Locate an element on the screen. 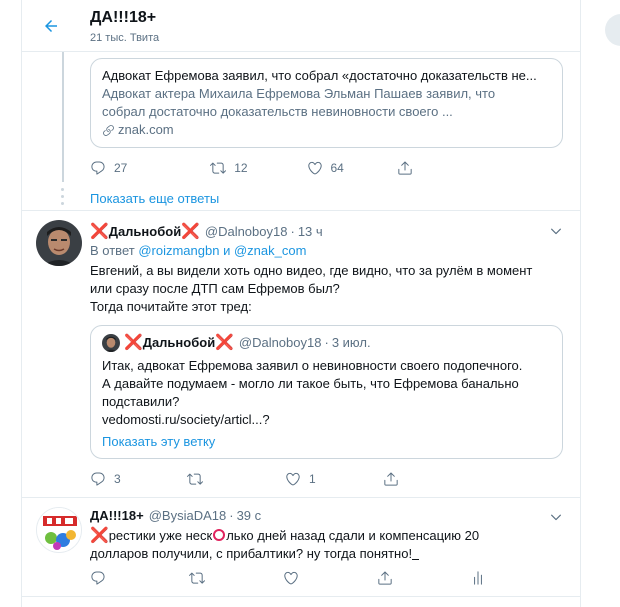  arrow-left-icon is located at coordinates (51, 26).